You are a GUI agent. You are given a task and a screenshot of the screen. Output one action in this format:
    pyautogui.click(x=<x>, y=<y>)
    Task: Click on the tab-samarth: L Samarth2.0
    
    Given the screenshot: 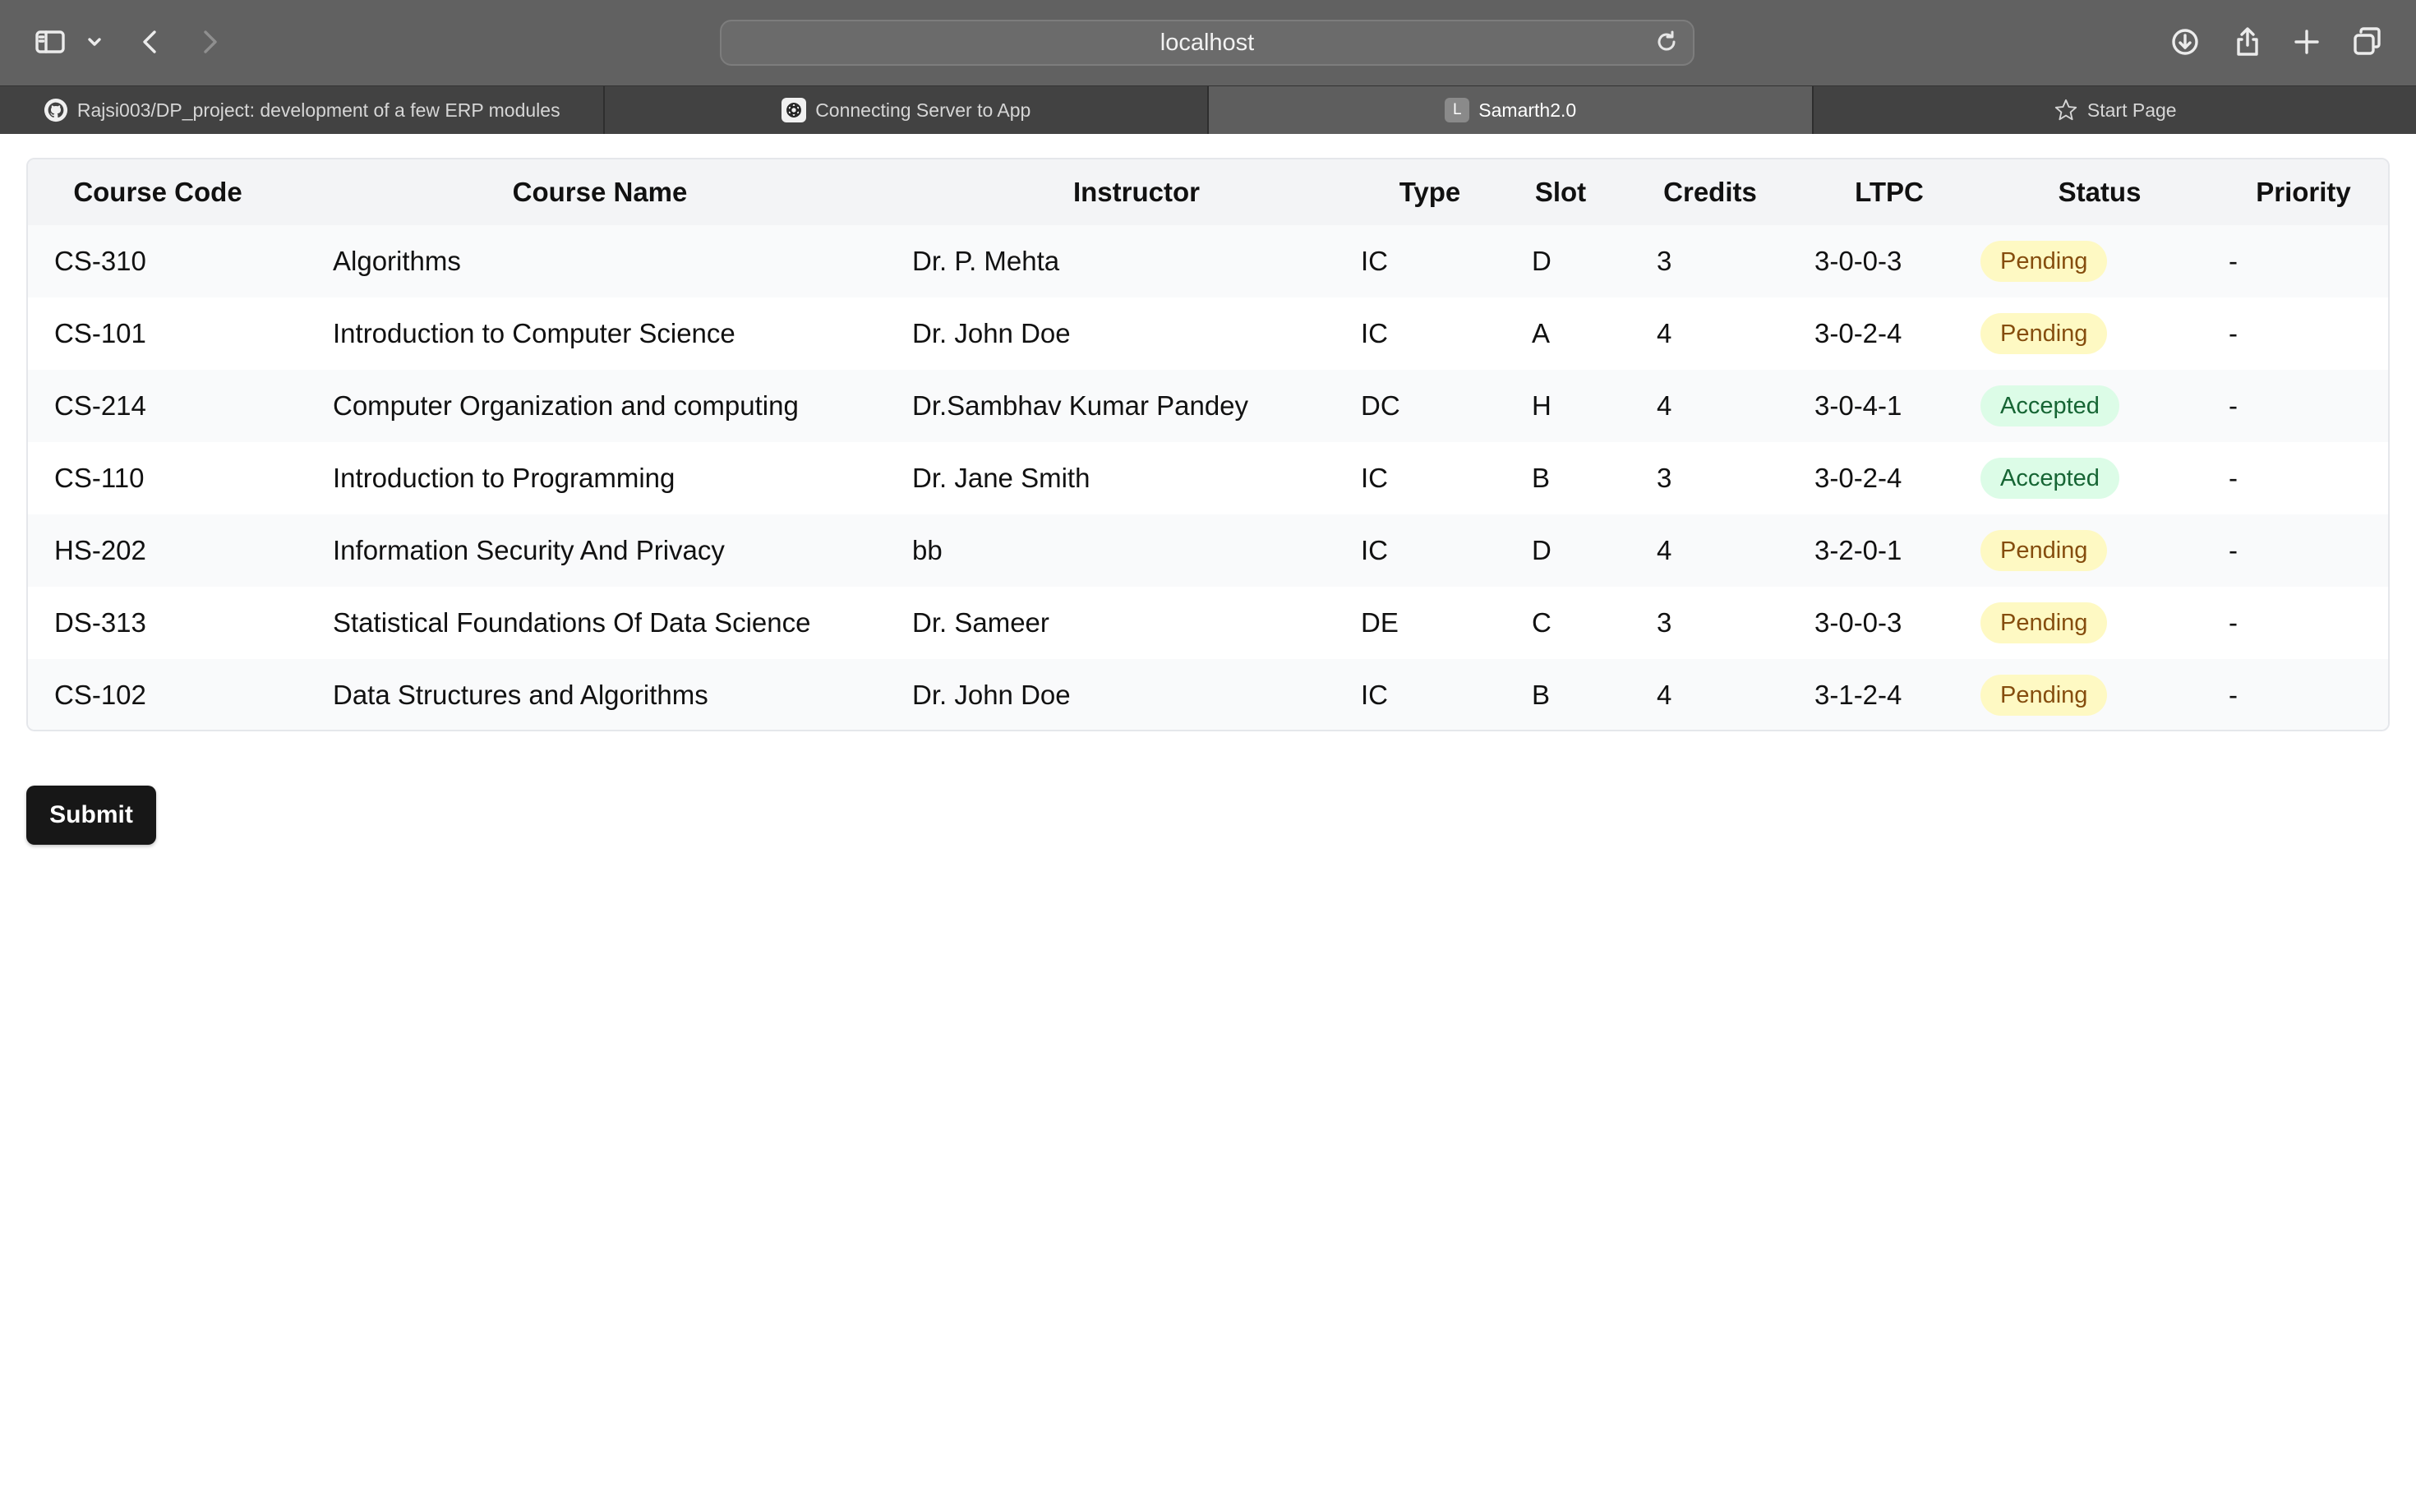 What is the action you would take?
    pyautogui.click(x=1512, y=110)
    